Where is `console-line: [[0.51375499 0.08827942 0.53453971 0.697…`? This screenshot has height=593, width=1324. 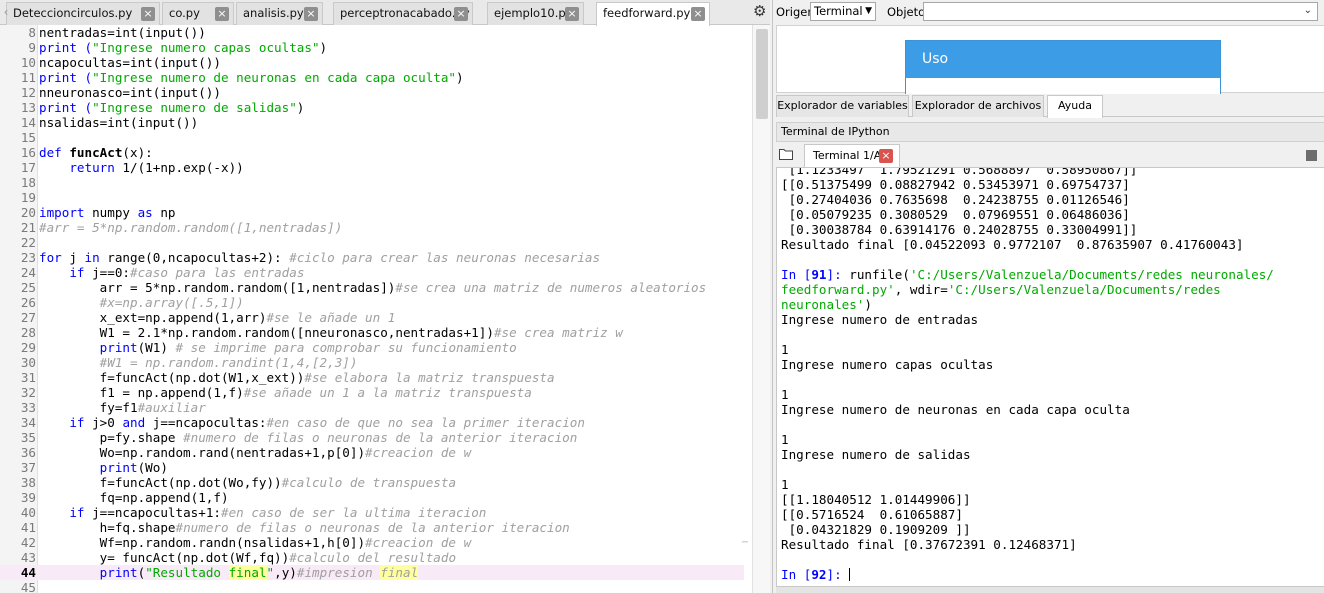 console-line: [[0.51375499 0.08827942 0.53453971 0.697… is located at coordinates (955, 184).